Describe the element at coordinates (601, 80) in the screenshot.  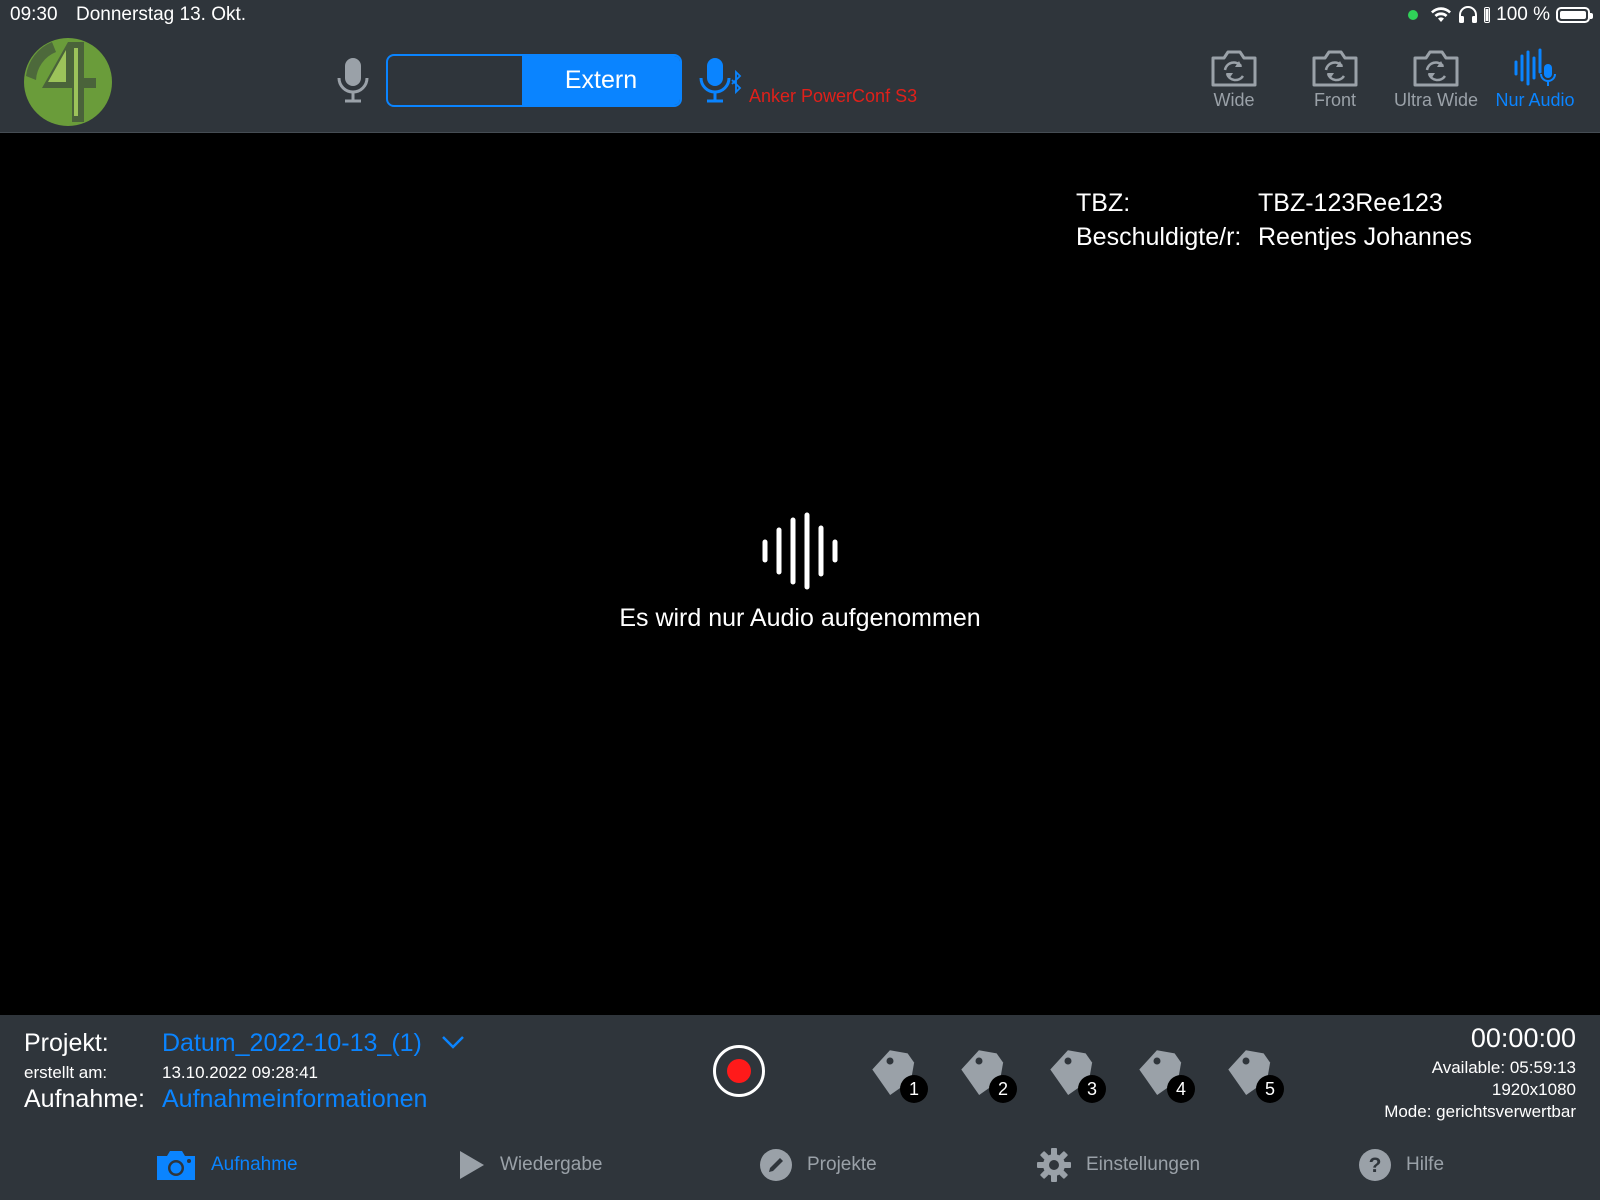
I see `source-external-segment: Extern` at that location.